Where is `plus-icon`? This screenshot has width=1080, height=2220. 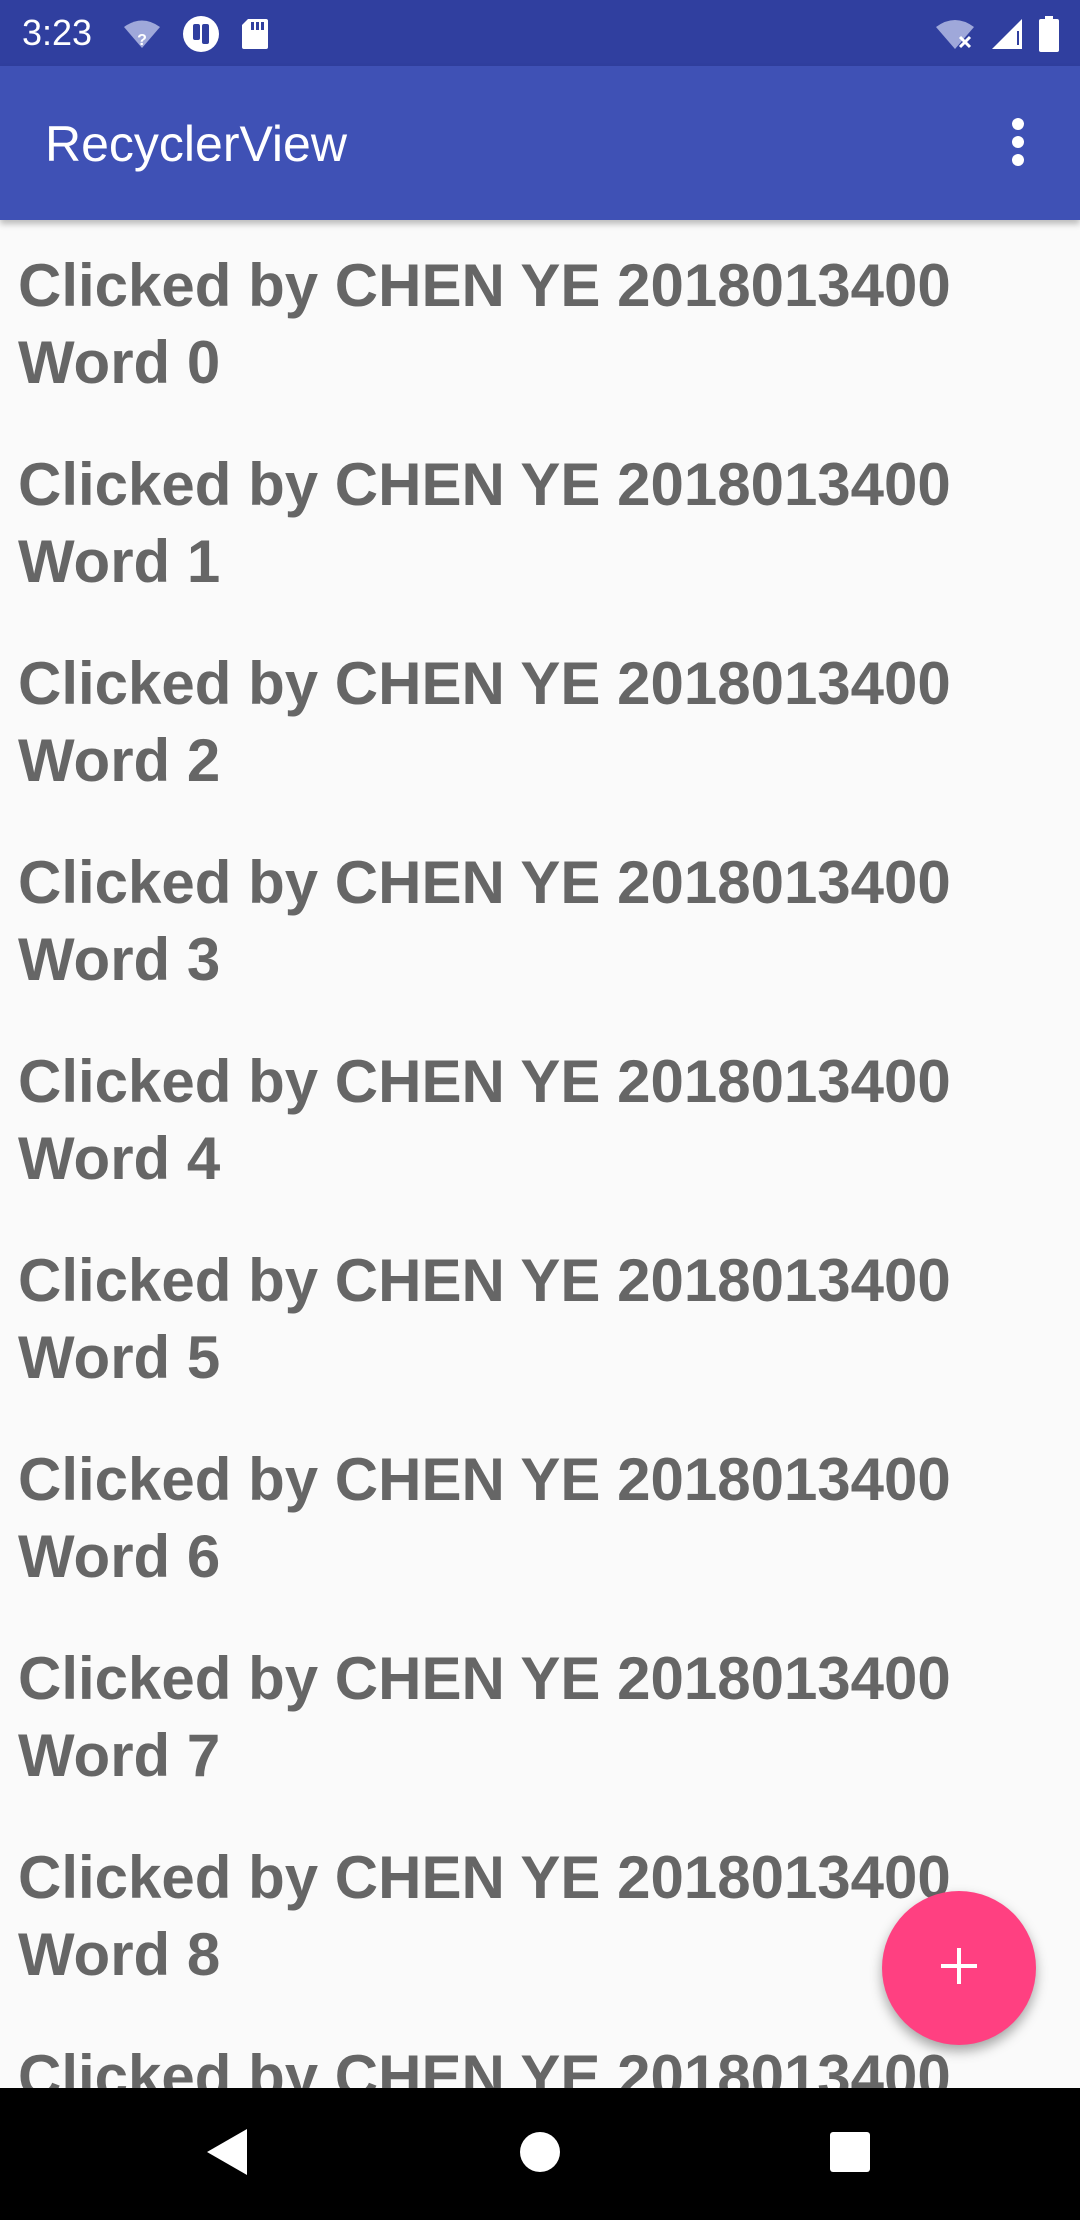
plus-icon is located at coordinates (959, 1968).